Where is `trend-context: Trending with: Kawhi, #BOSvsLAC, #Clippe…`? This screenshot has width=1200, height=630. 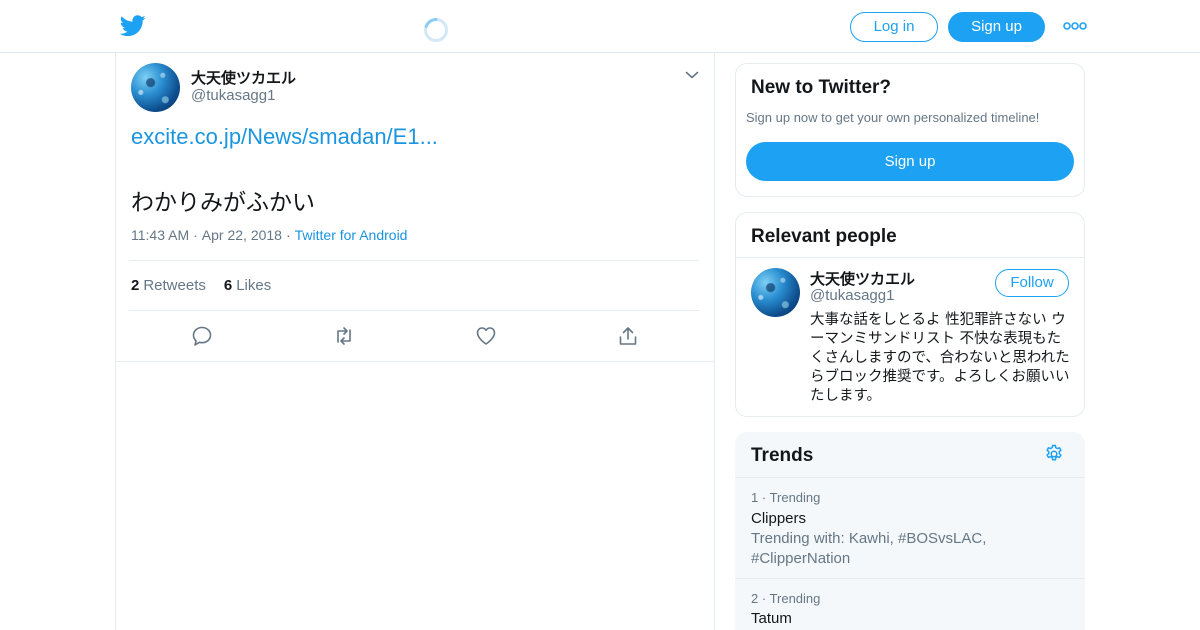
trend-context: Trending with: Kawhi, #BOSvsLAC, #Clippe… is located at coordinates (869, 548).